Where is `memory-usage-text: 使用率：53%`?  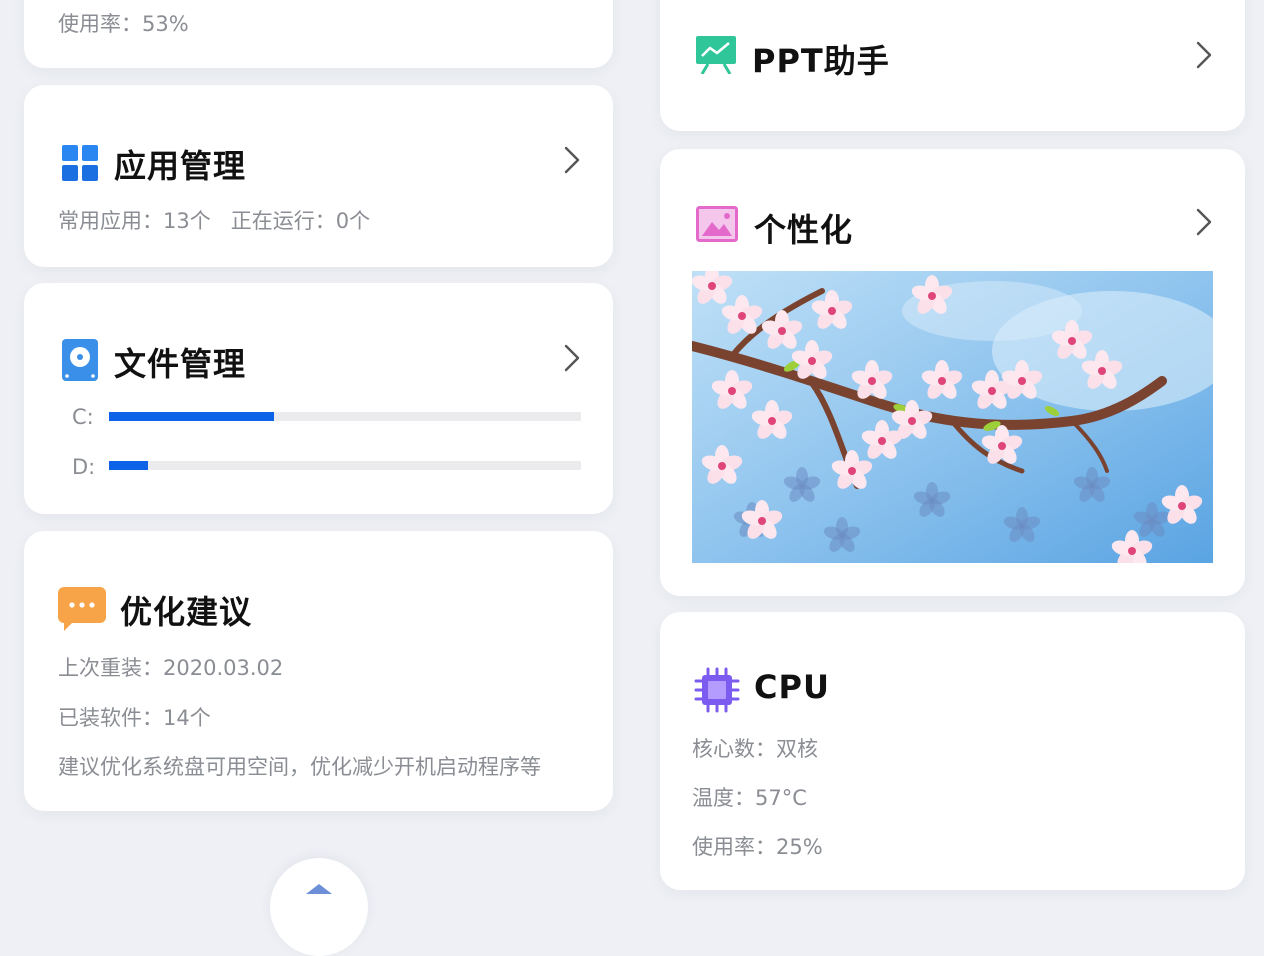 memory-usage-text: 使用率：53% is located at coordinates (123, 24).